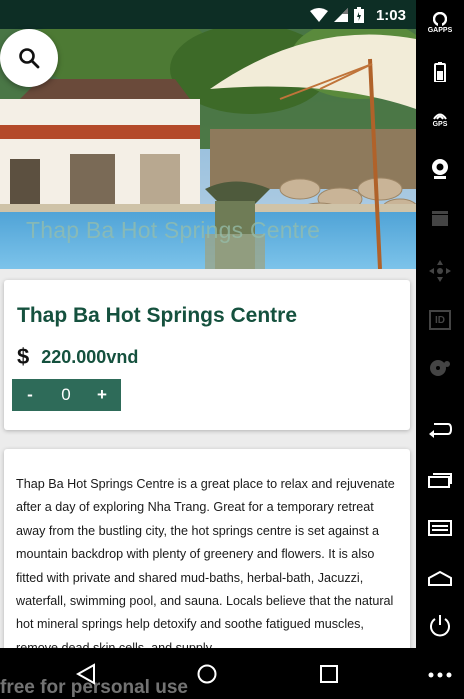  Describe the element at coordinates (157, 315) in the screenshot. I see `product-title: Thap Ba Hot Springs Centre` at that location.